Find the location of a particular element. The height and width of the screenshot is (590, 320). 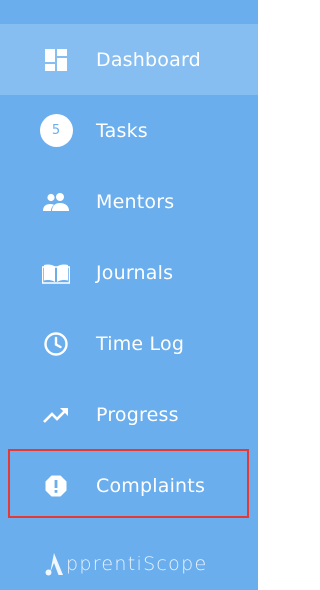

sidebar-item-label: Time Log is located at coordinates (140, 343).